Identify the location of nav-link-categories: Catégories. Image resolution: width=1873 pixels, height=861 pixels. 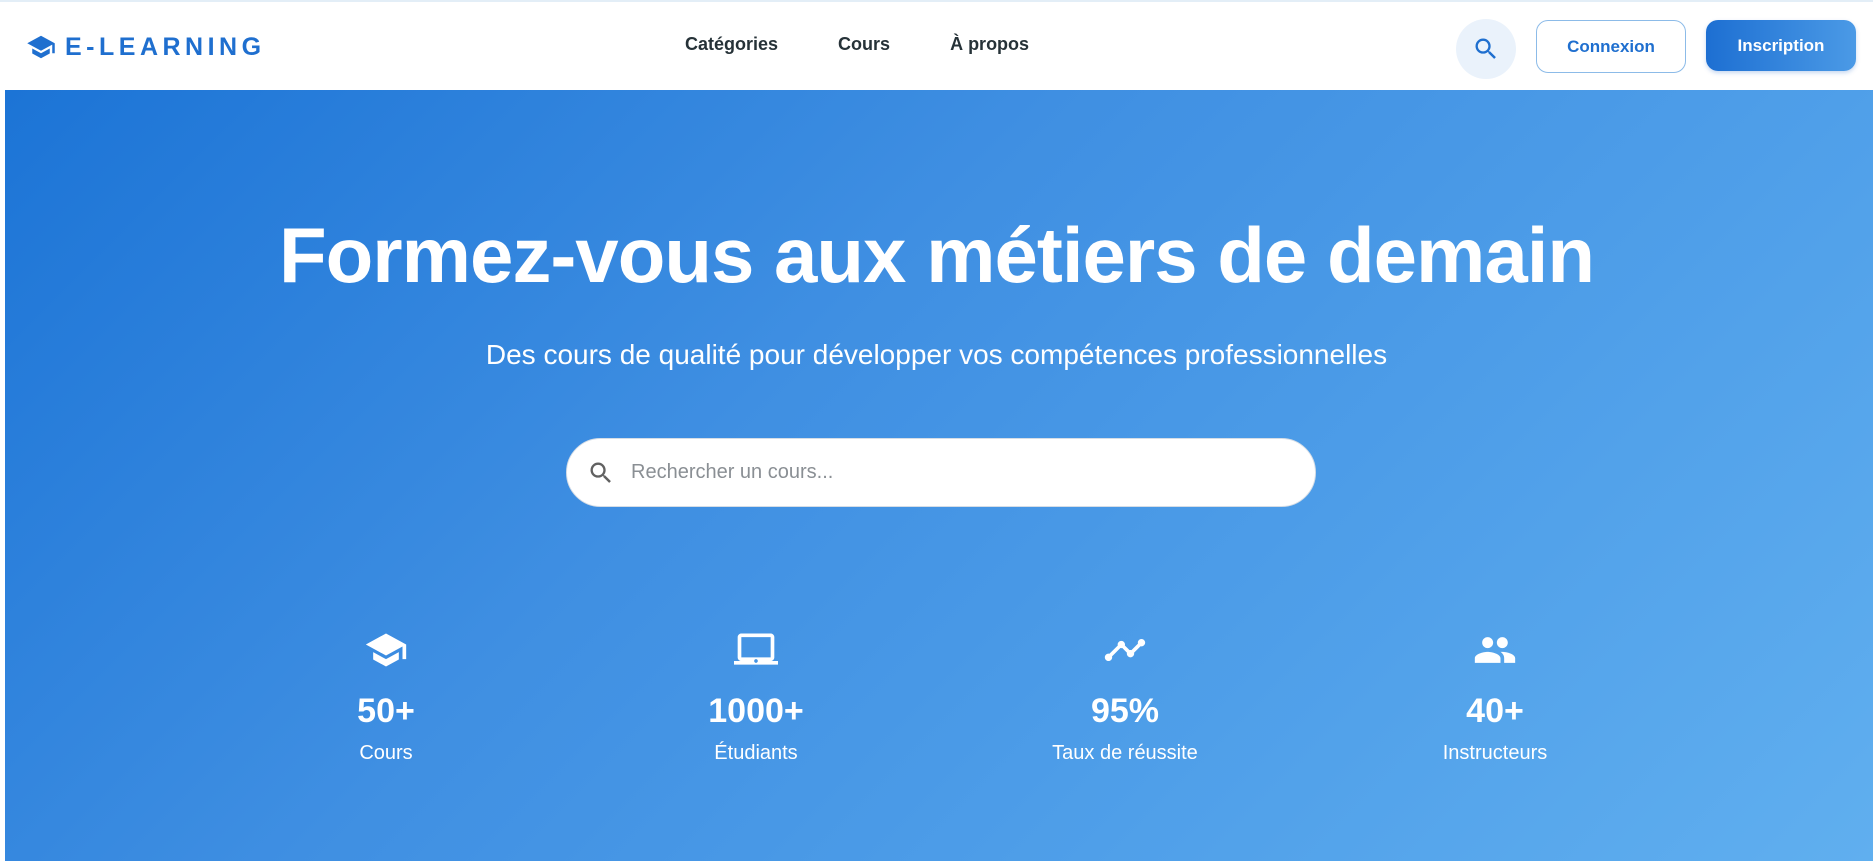
(731, 44).